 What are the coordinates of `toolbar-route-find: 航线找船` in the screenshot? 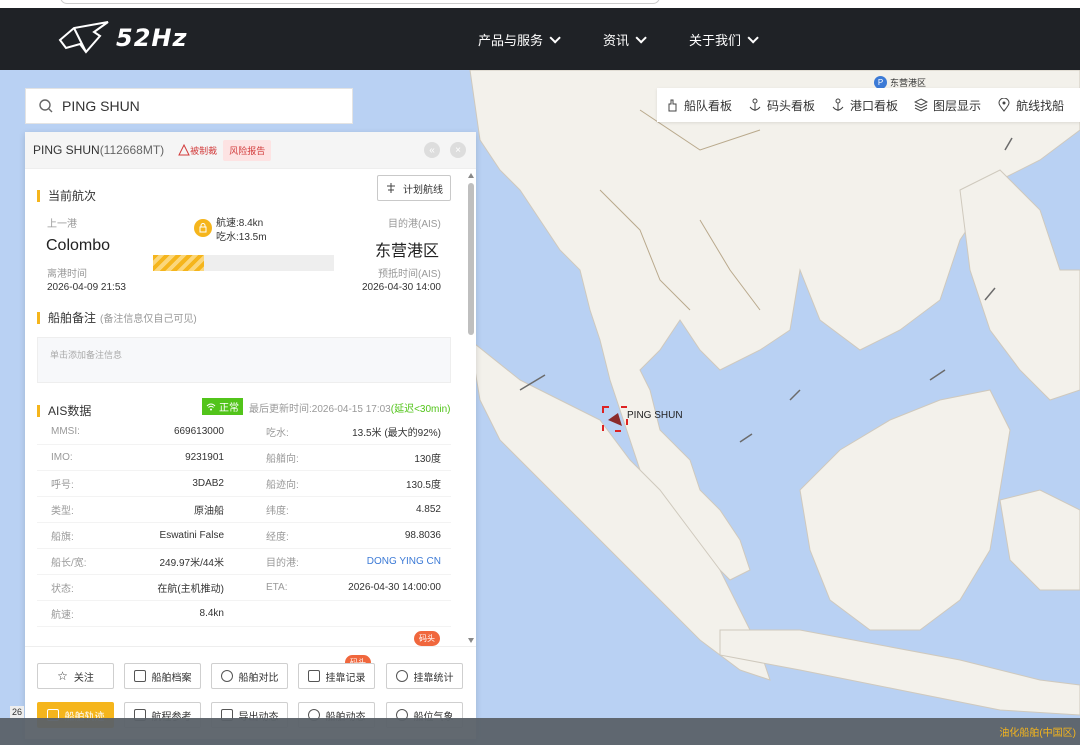 It's located at (1030, 105).